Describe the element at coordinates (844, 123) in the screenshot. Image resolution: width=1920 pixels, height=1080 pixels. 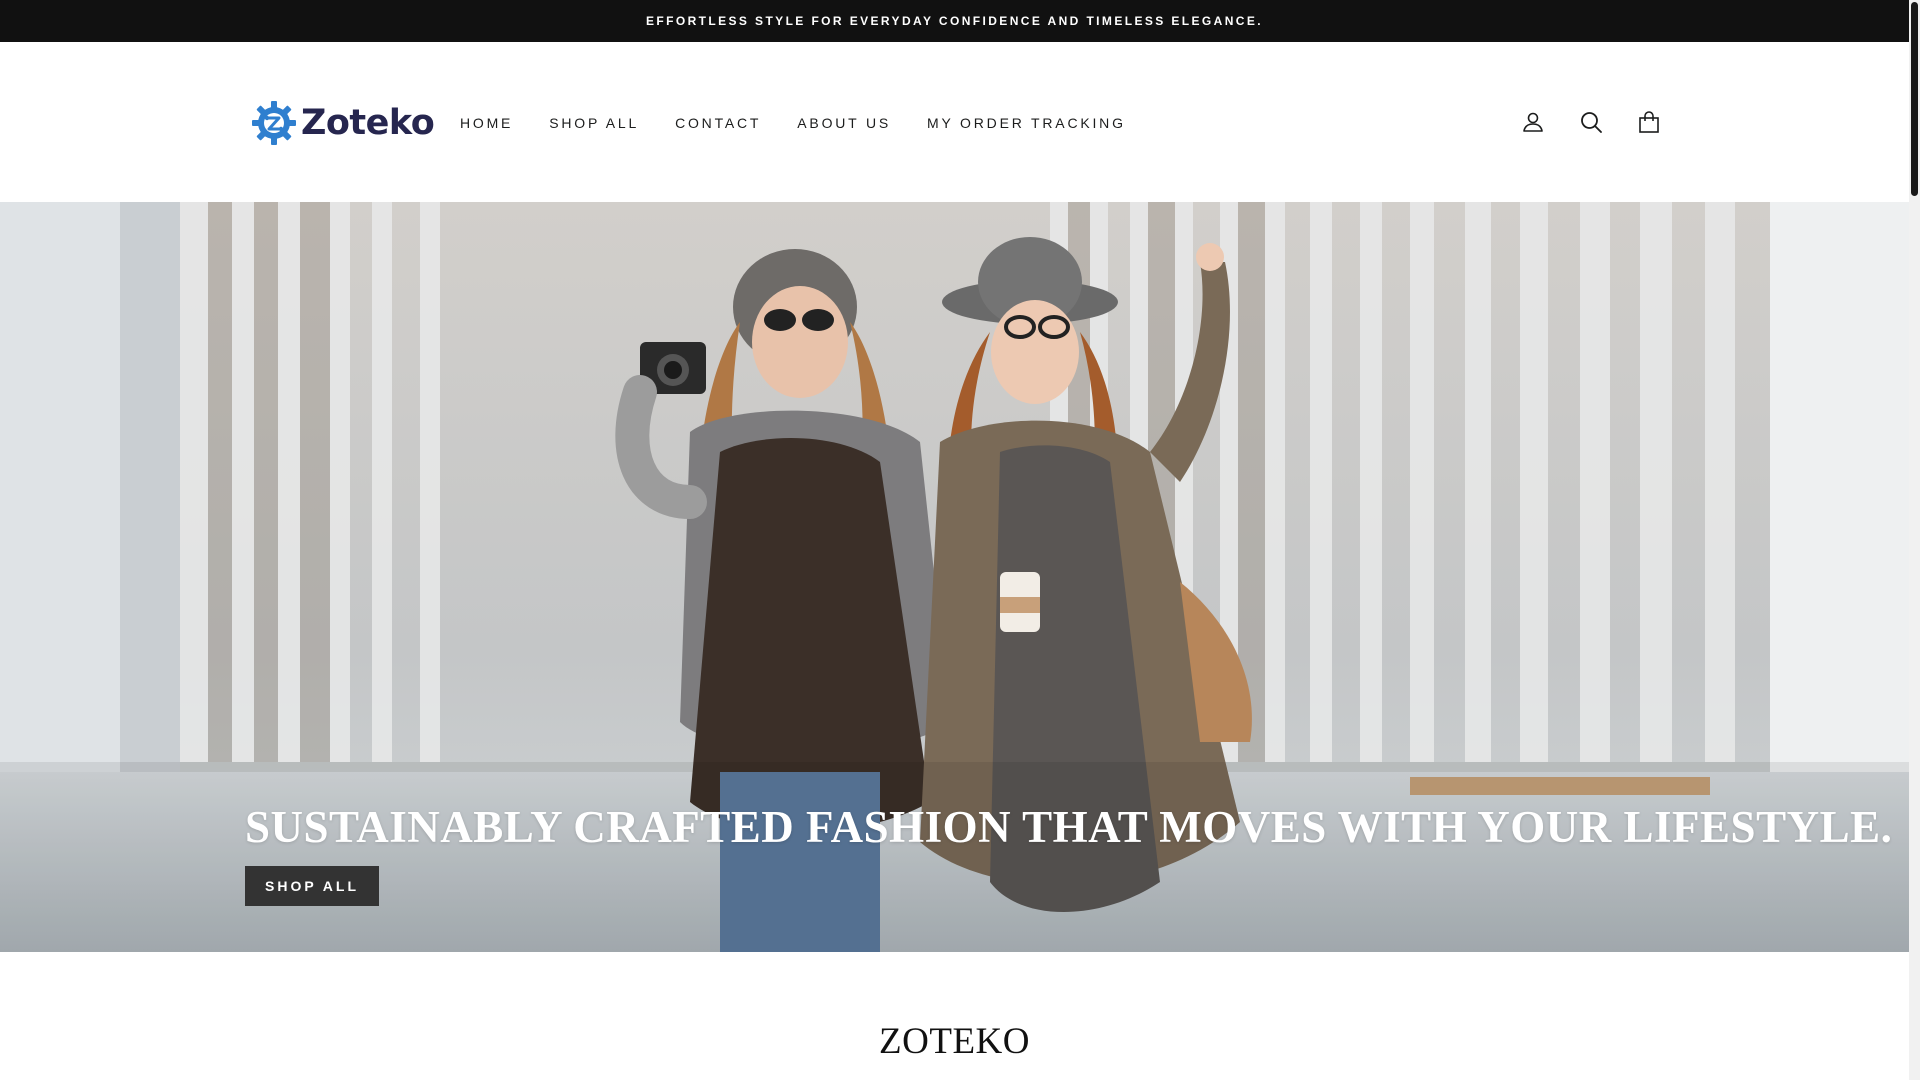
I see `nav-about-us: ABOUT US` at that location.